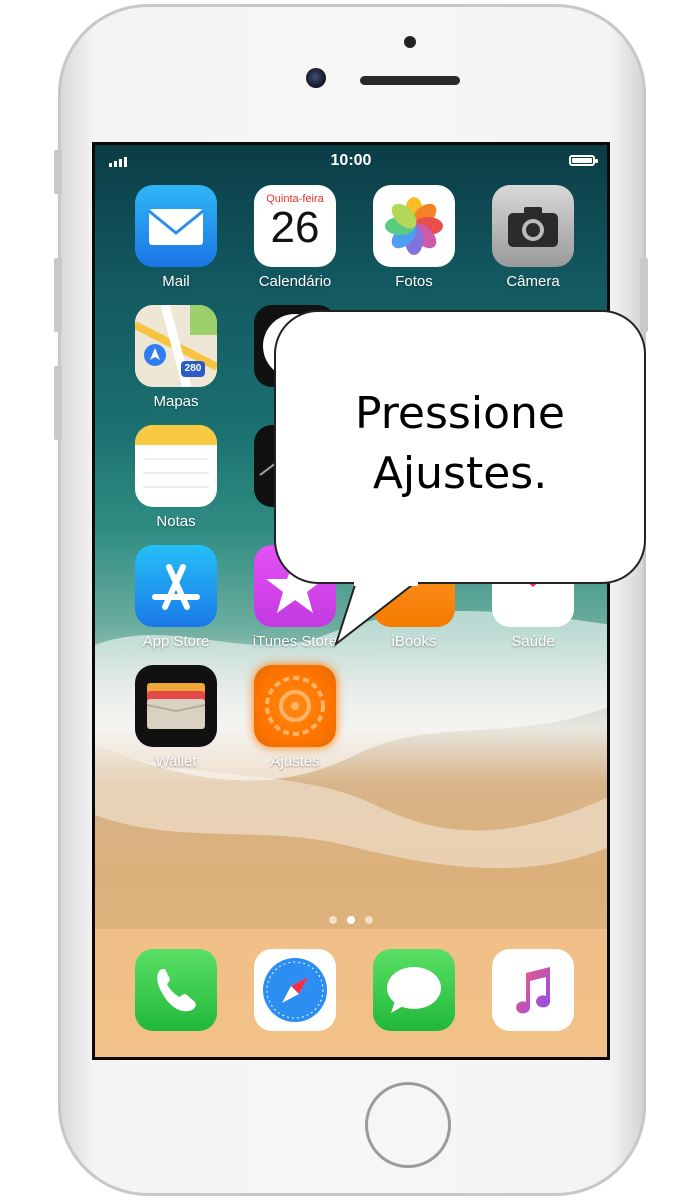 The image size is (700, 1200). I want to click on status-bar: 10:00, so click(351, 161).